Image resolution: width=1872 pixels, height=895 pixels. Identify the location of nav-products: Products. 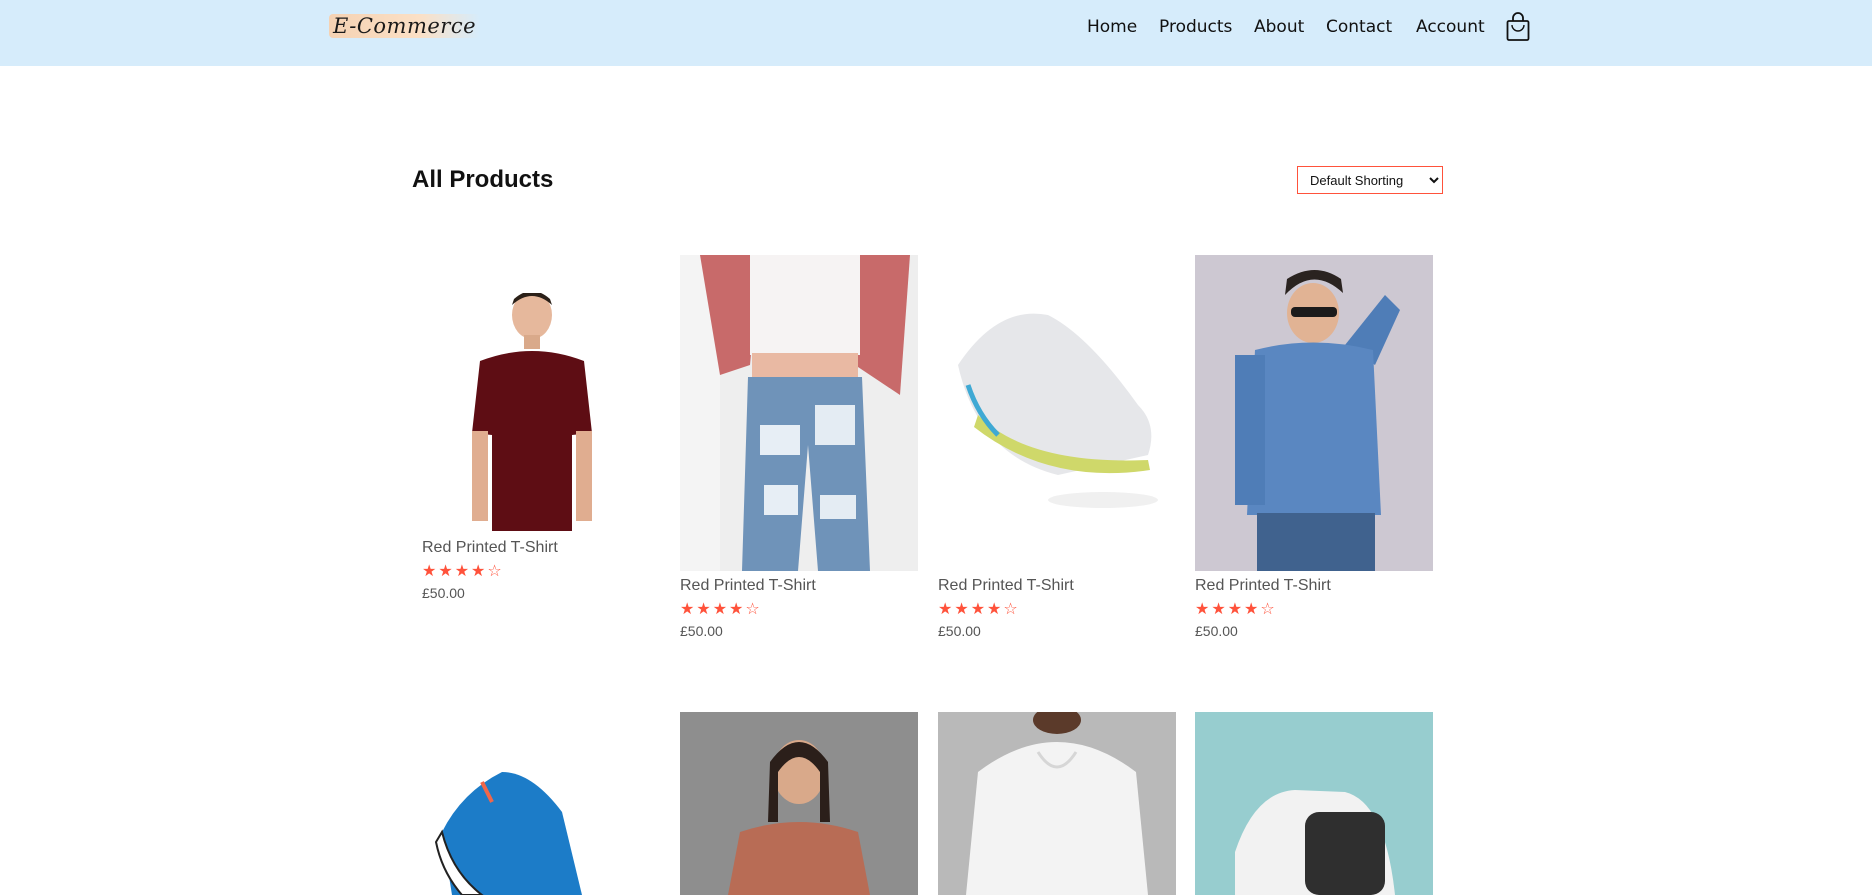
(1195, 27).